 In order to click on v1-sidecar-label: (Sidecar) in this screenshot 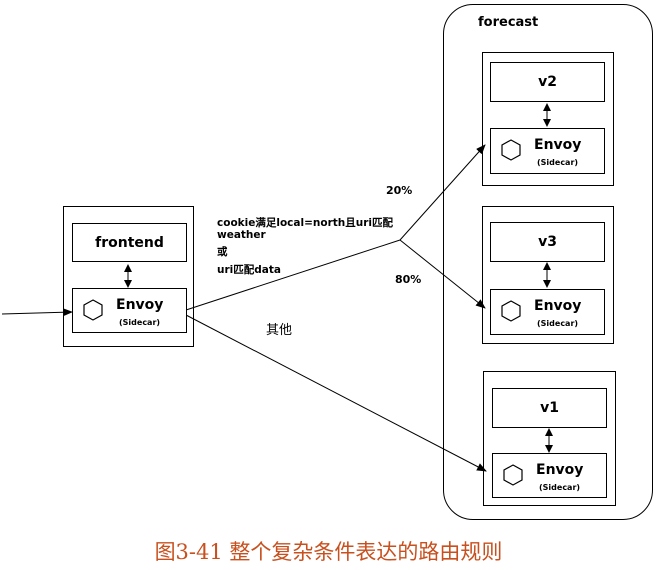, I will do `click(560, 487)`.